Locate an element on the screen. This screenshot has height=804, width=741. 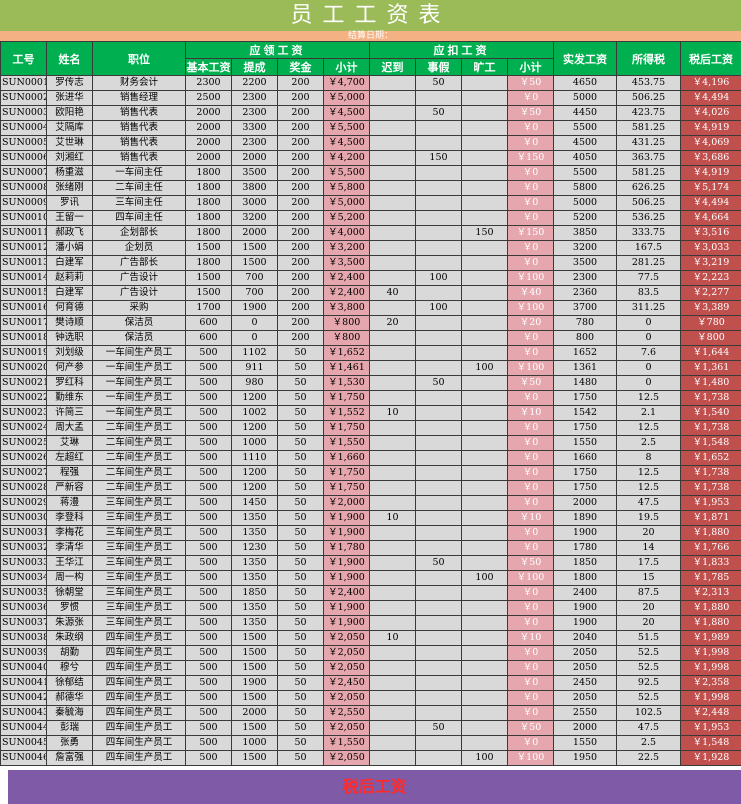
cell-commission: 911 is located at coordinates (254, 368).